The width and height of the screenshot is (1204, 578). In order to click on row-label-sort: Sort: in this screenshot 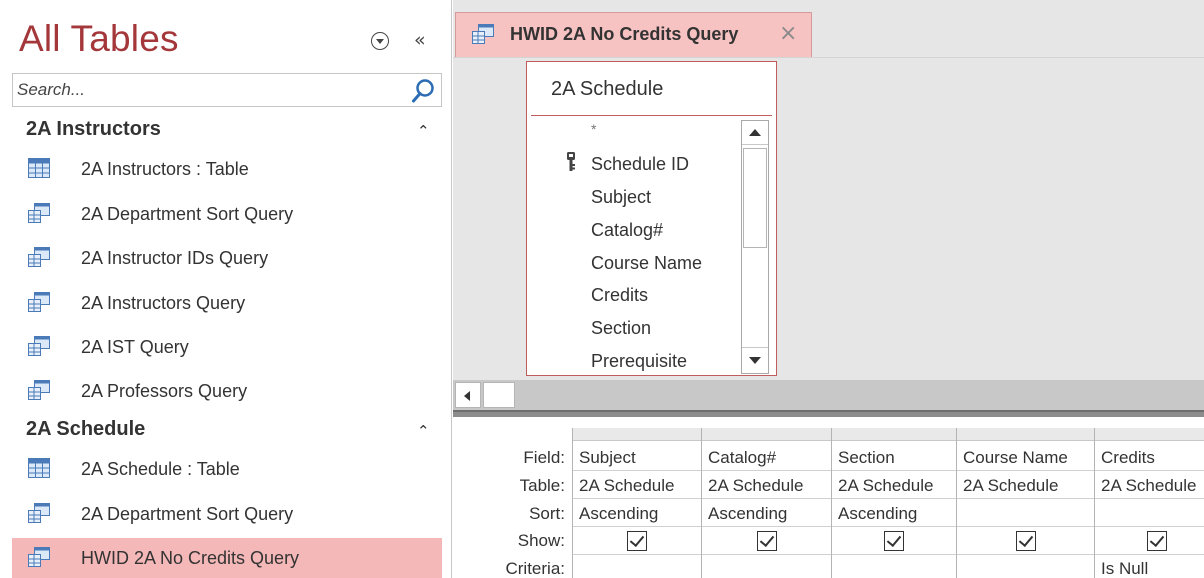, I will do `click(547, 513)`.